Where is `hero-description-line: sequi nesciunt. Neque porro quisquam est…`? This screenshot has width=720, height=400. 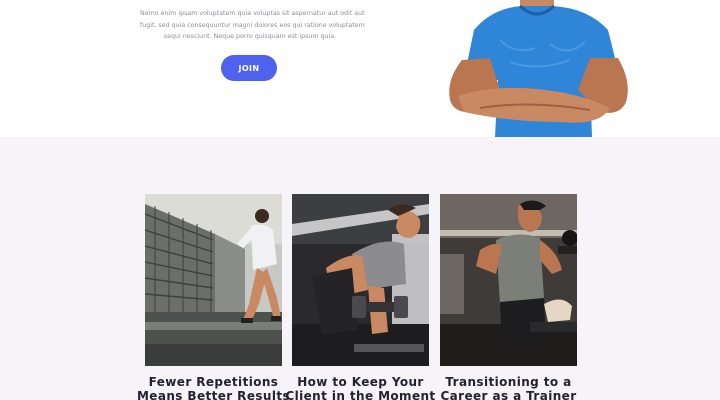 hero-description-line: sequi nesciunt. Neque porro quisquam est… is located at coordinates (250, 36).